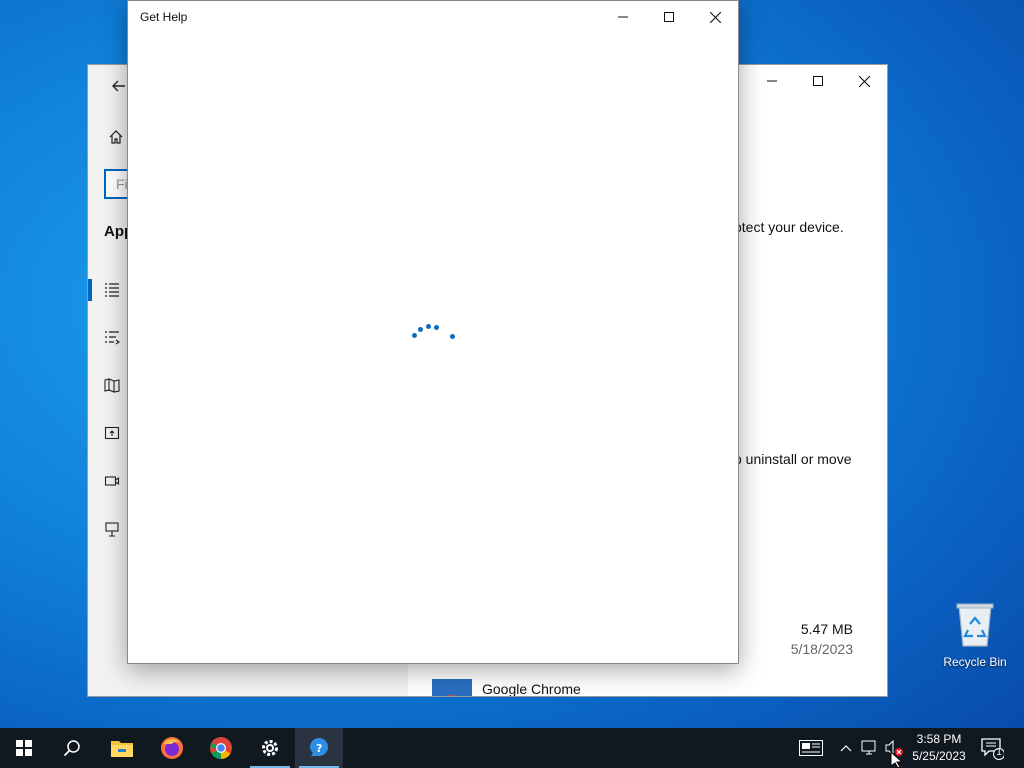 The width and height of the screenshot is (1024, 768). I want to click on search-button, so click(72, 748).